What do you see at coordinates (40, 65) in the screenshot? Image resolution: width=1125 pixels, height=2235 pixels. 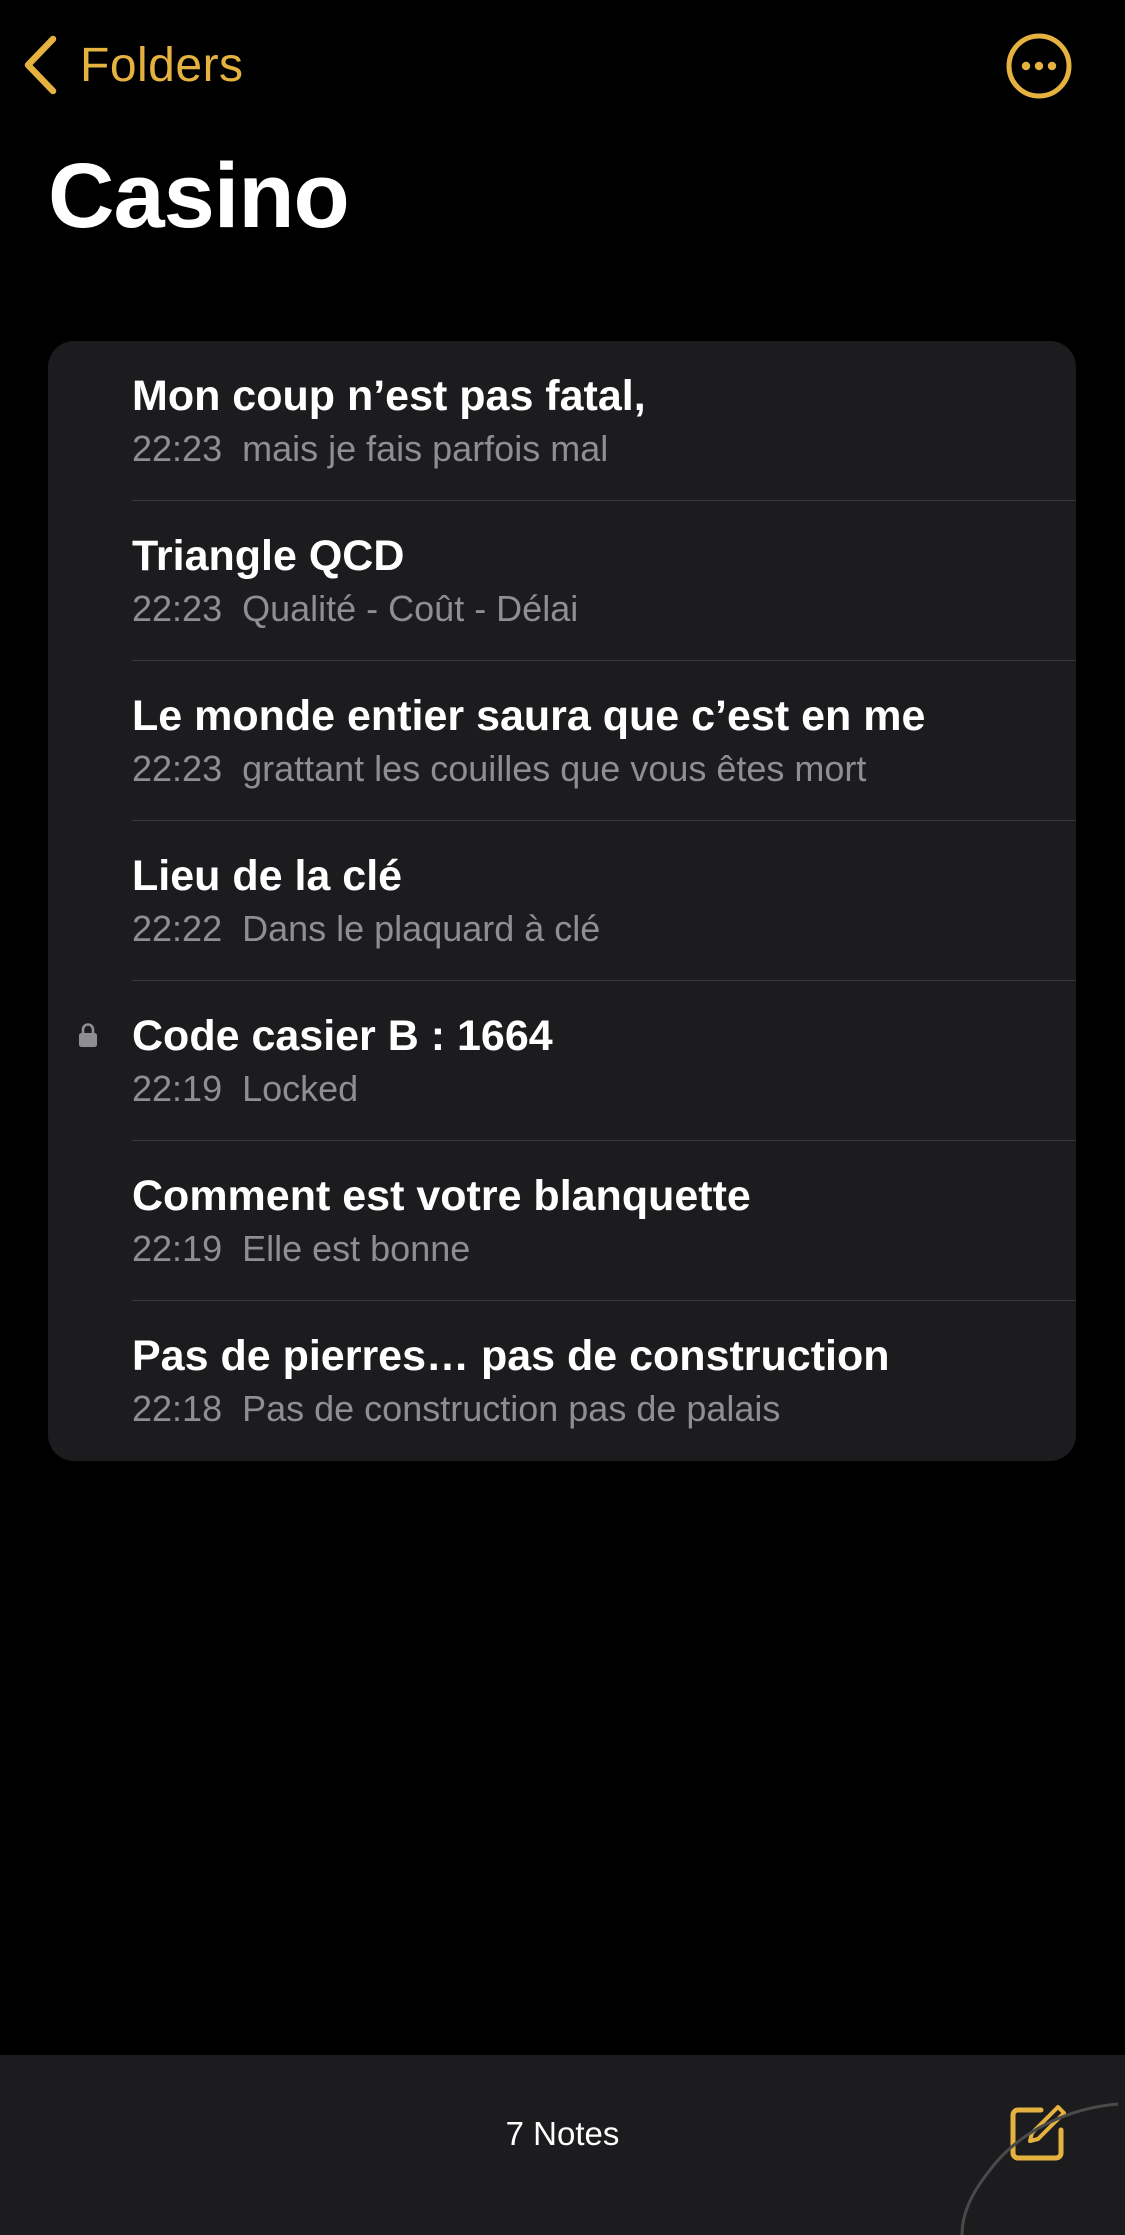 I see `chevron-left-icon` at bounding box center [40, 65].